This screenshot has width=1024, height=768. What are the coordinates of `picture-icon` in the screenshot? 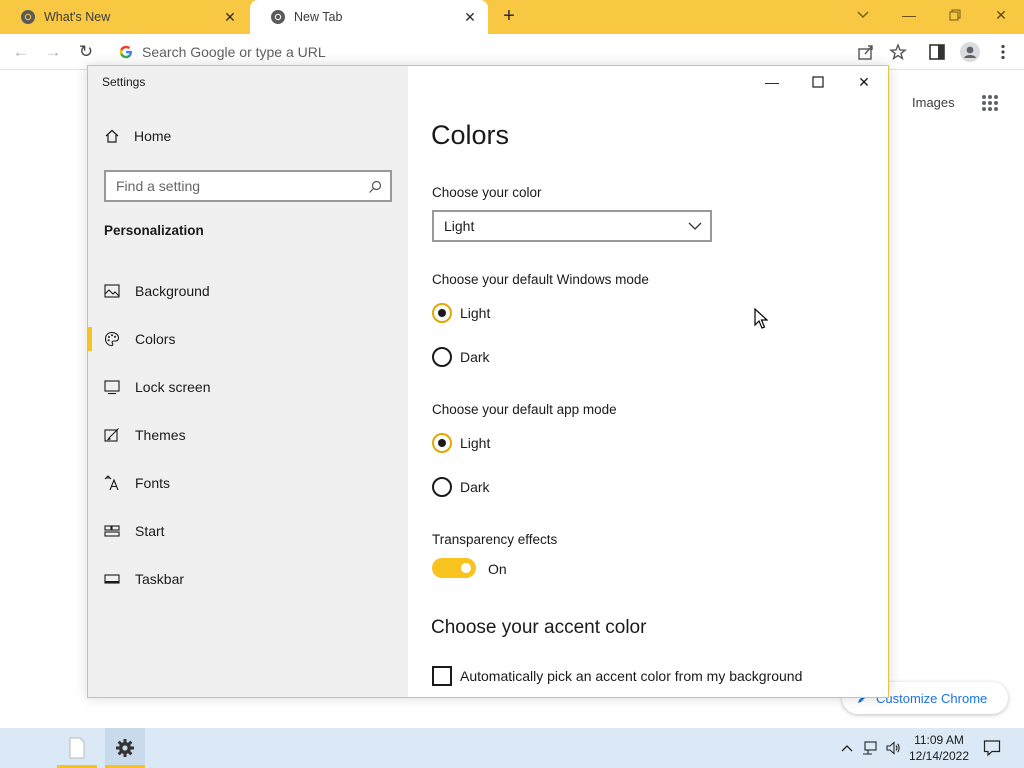 It's located at (112, 291).